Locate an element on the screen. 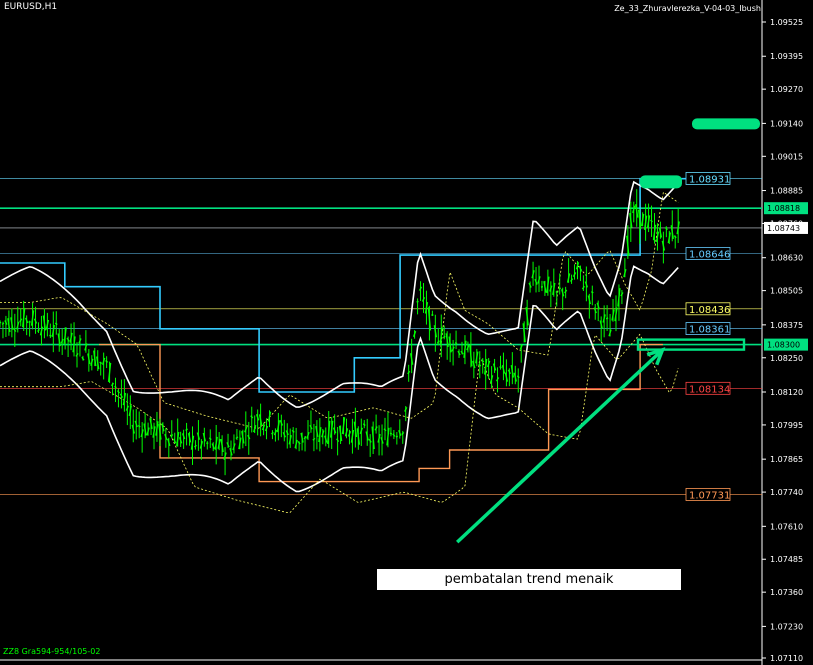 Image resolution: width=813 pixels, height=665 pixels. chart-symbol-title: EURUSD,H1 is located at coordinates (31, 7).